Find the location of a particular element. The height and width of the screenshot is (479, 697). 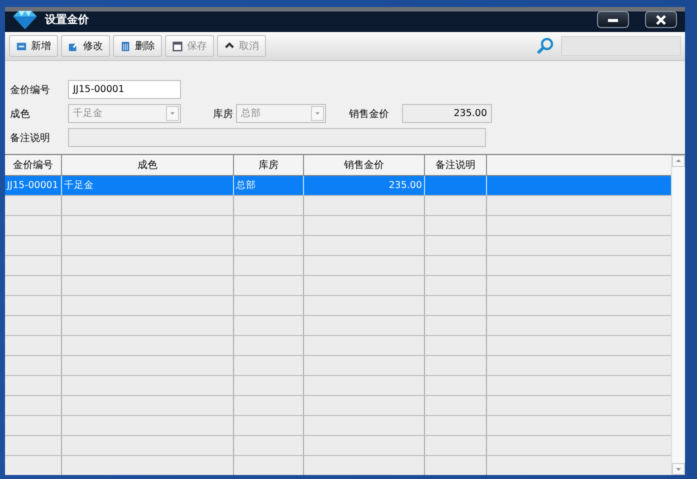

diamond-icon is located at coordinates (25, 20).